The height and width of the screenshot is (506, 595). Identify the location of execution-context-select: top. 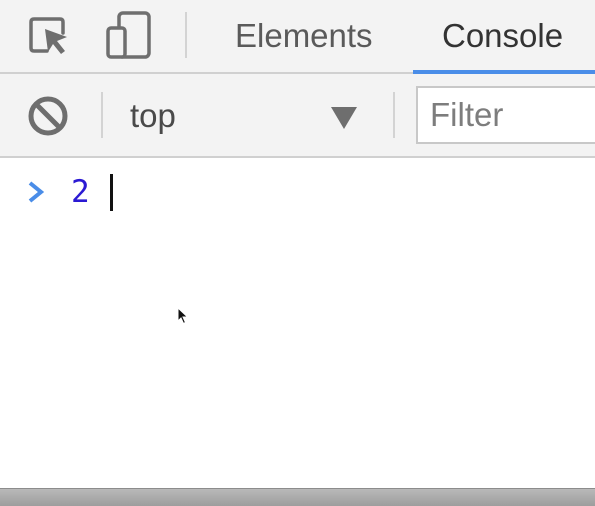
(241, 116).